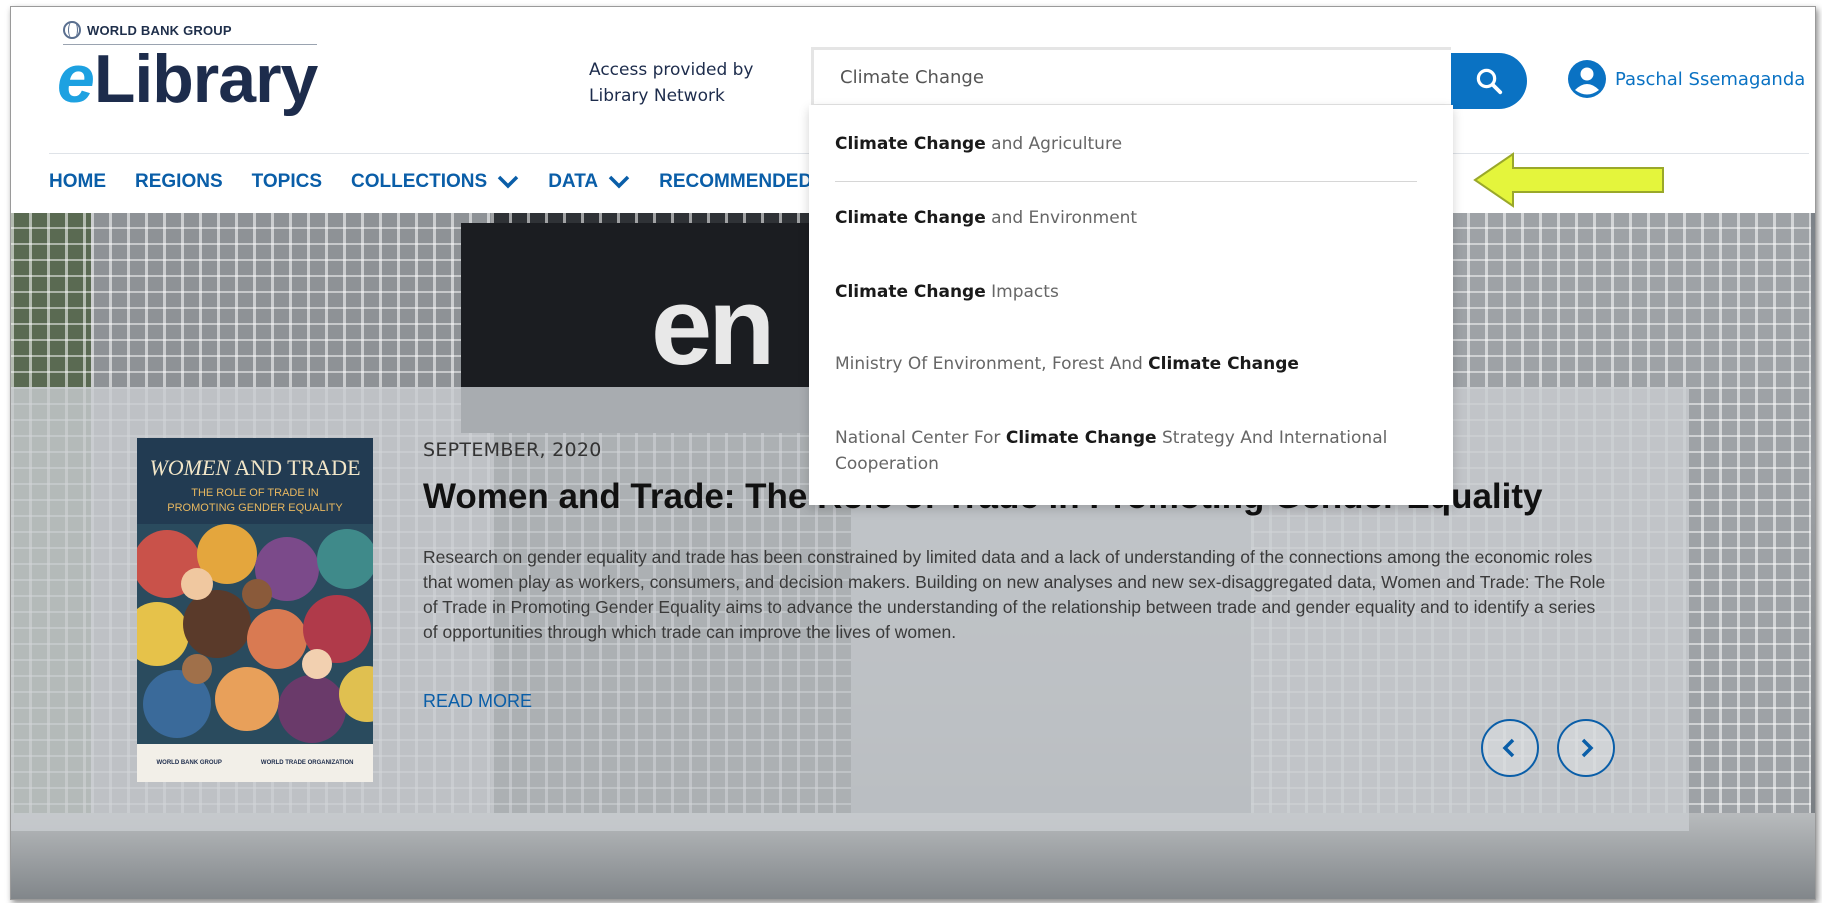  I want to click on suggestion-text: National Center For, so click(920, 438).